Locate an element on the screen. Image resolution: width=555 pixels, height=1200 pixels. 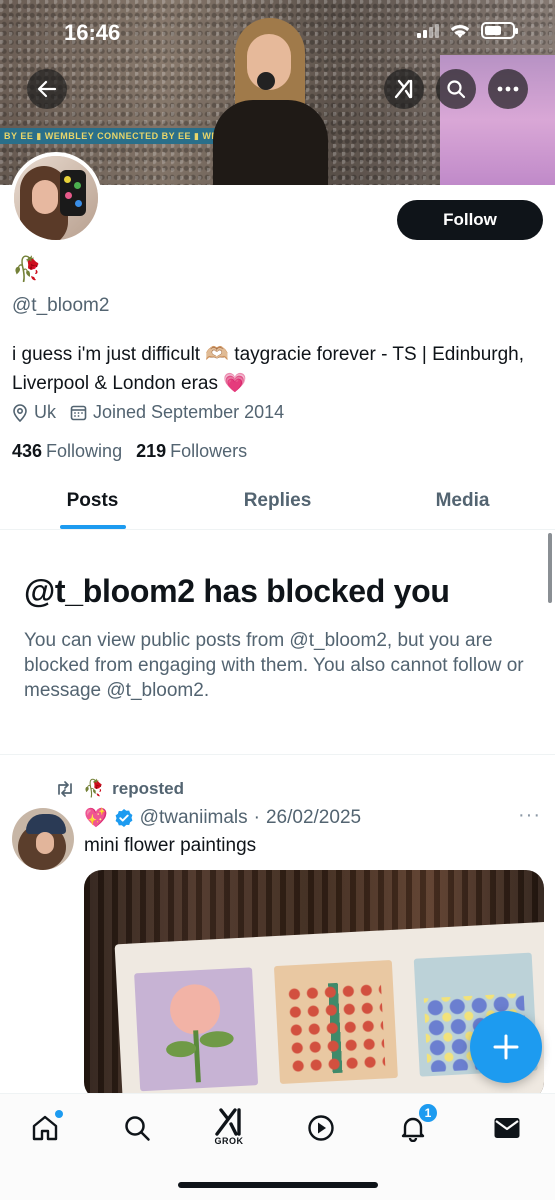
back-button is located at coordinates (47, 89).